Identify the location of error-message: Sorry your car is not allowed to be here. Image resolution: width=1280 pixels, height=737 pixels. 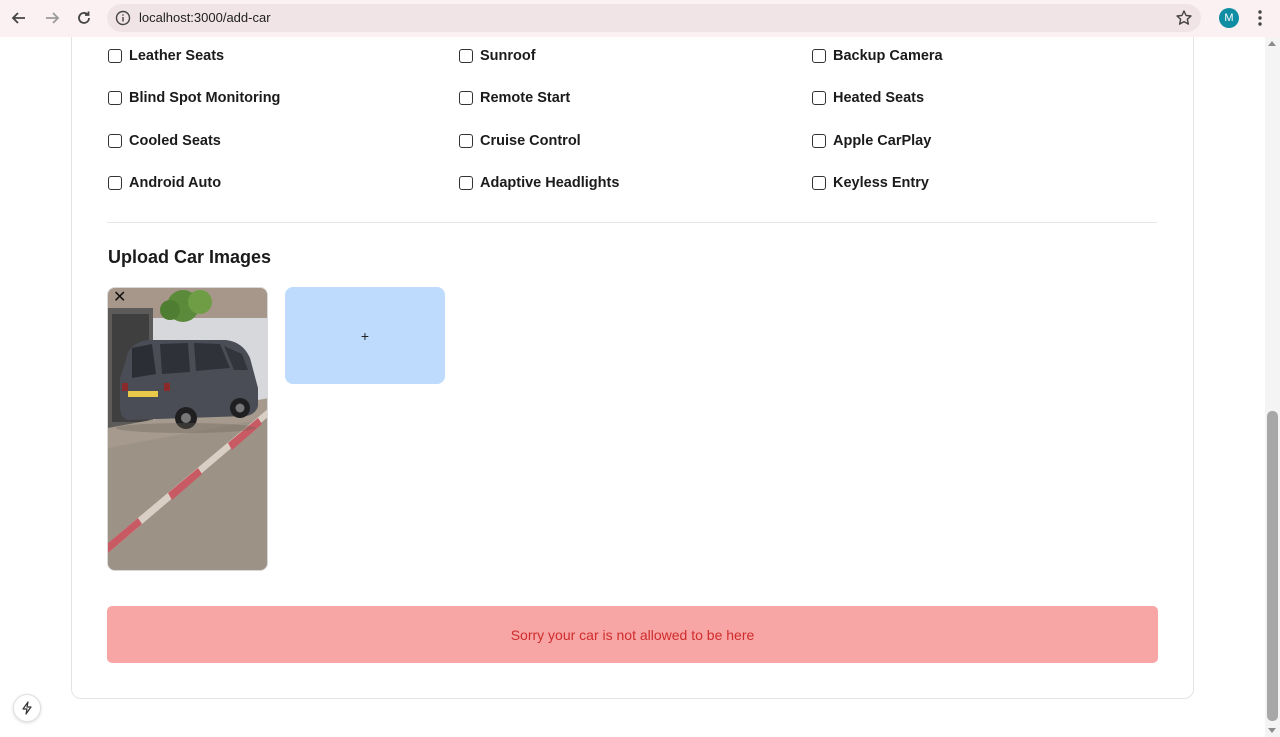
(632, 634).